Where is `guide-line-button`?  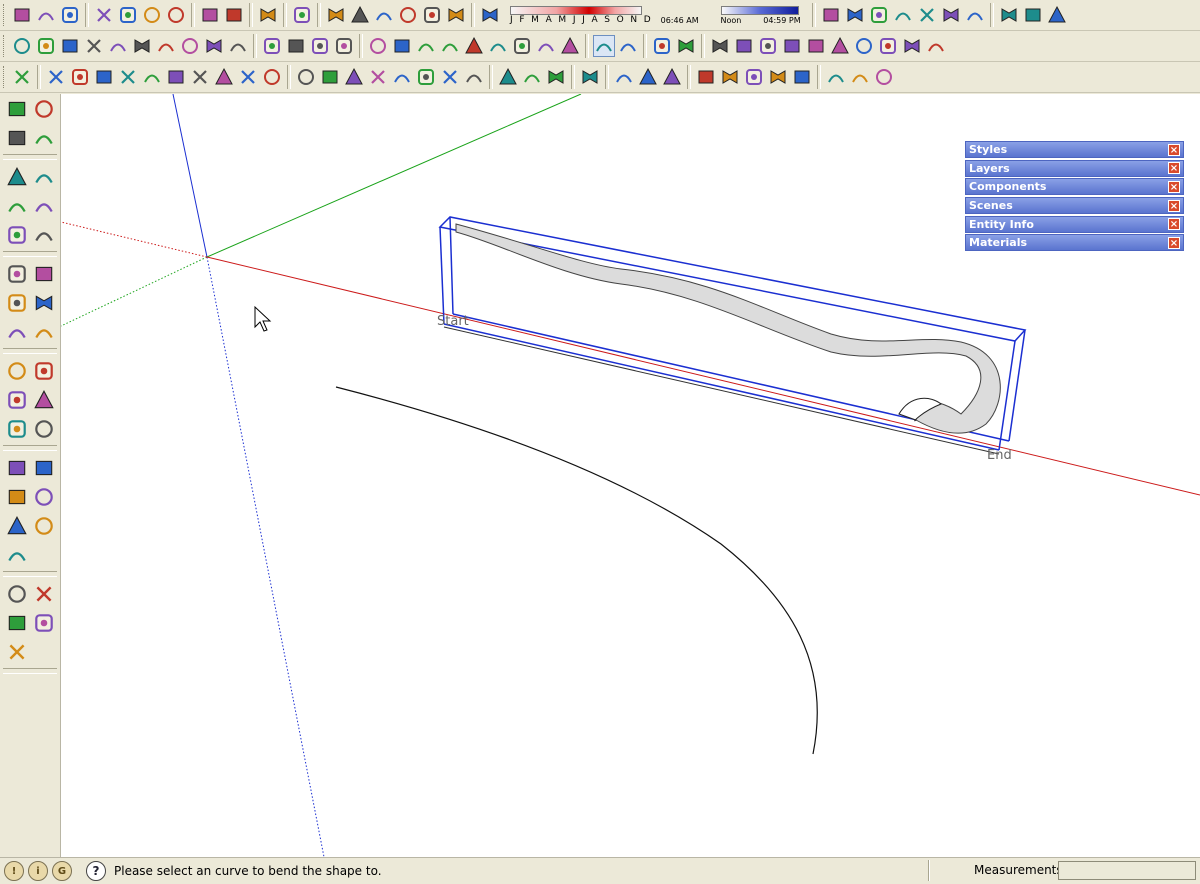
guide-line-button is located at coordinates (56, 77).